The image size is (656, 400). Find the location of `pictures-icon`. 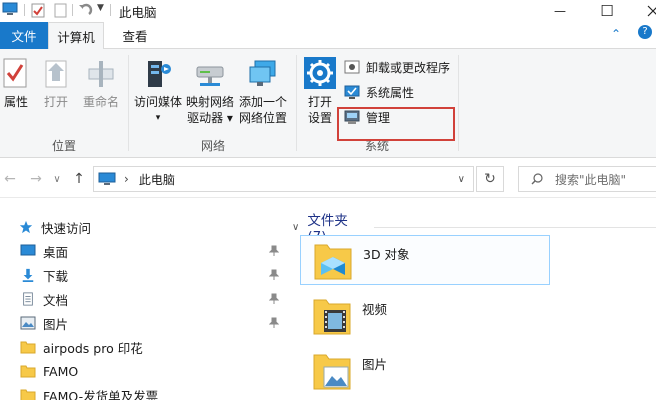

pictures-icon is located at coordinates (28, 323).